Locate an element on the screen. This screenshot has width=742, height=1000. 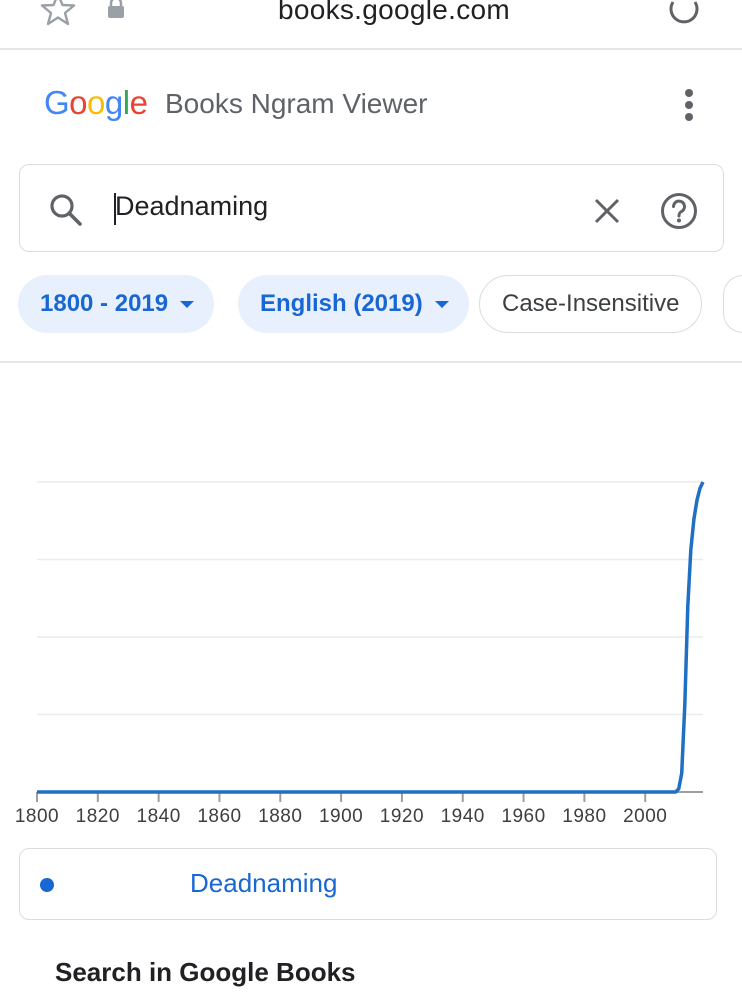
url-bar: books.google.com is located at coordinates (371, 13).